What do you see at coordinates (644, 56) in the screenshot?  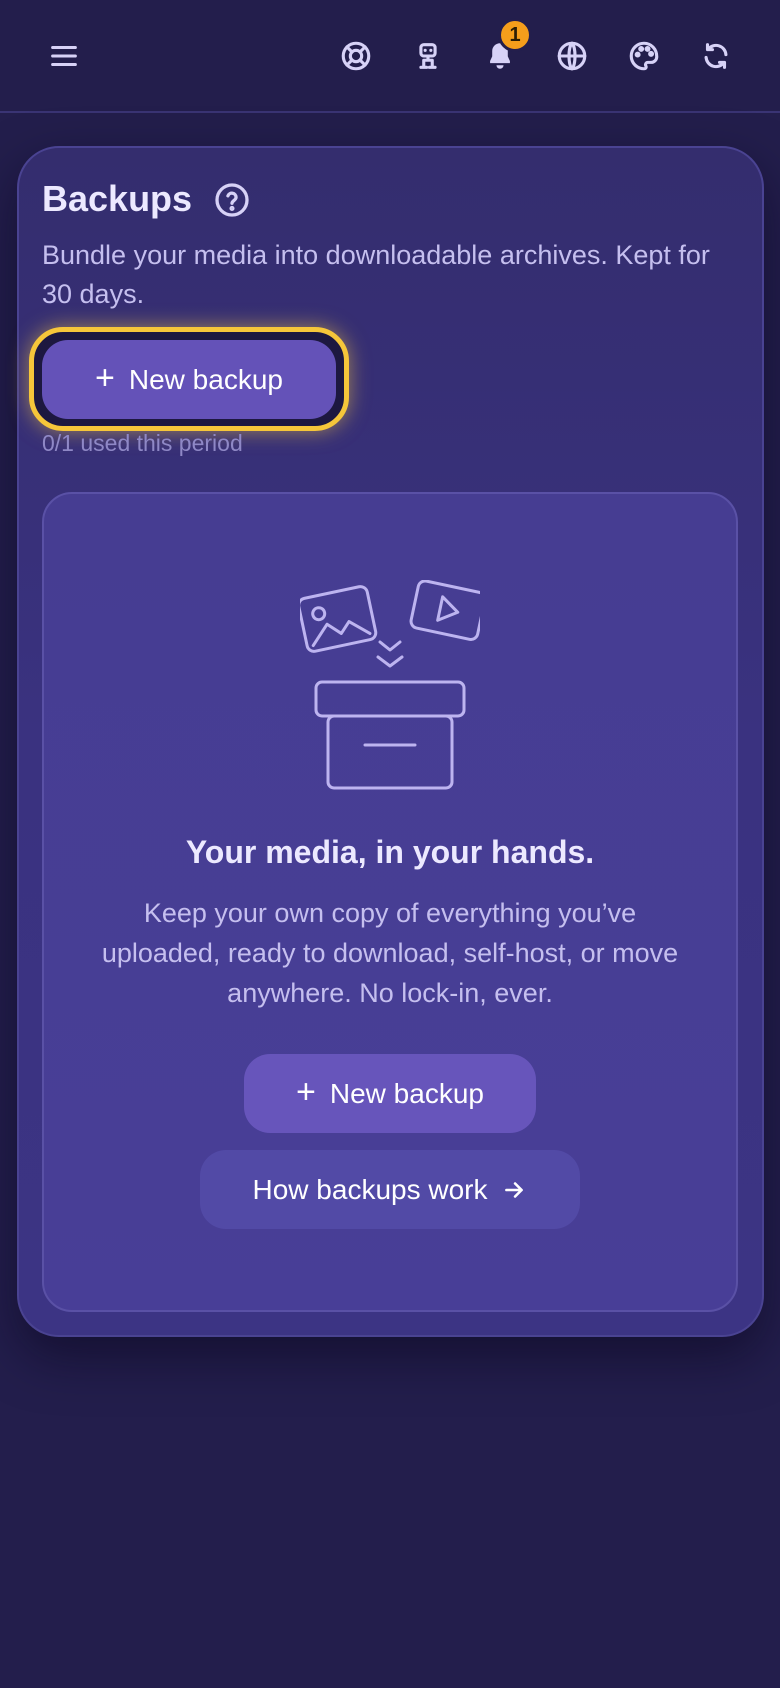 I see `palette-icon` at bounding box center [644, 56].